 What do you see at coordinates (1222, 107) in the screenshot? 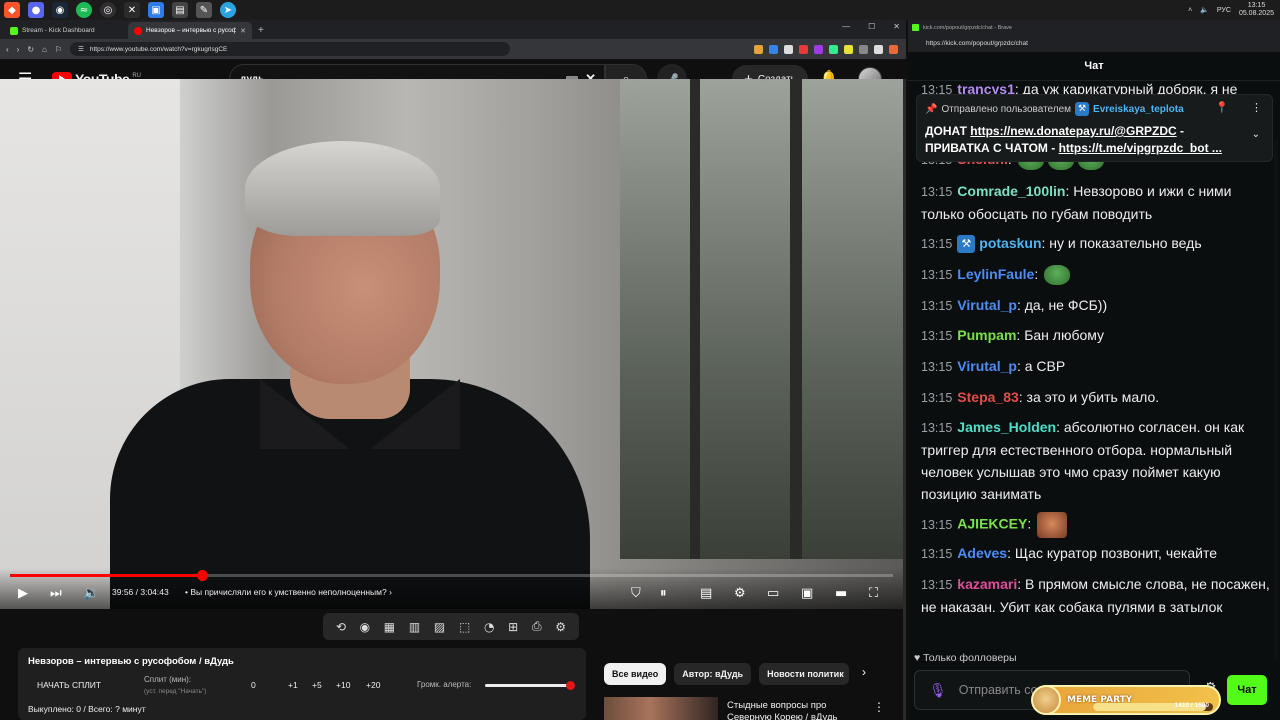
I see `unpin-icon: 📍` at bounding box center [1222, 107].